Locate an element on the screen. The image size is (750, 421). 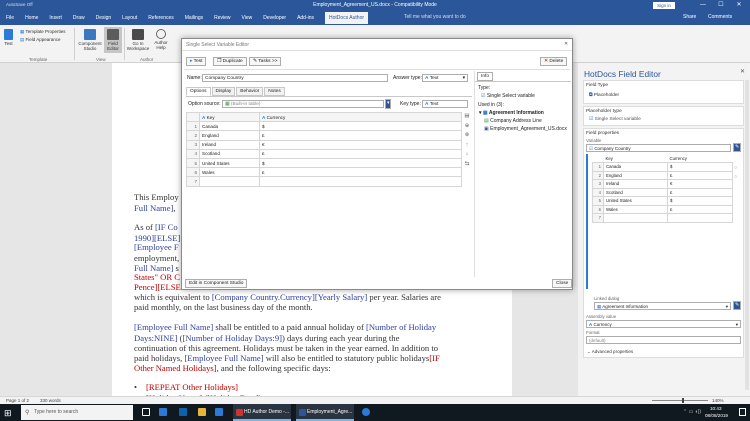
hotdocs-field: States" OR C is located at coordinates (157, 277).